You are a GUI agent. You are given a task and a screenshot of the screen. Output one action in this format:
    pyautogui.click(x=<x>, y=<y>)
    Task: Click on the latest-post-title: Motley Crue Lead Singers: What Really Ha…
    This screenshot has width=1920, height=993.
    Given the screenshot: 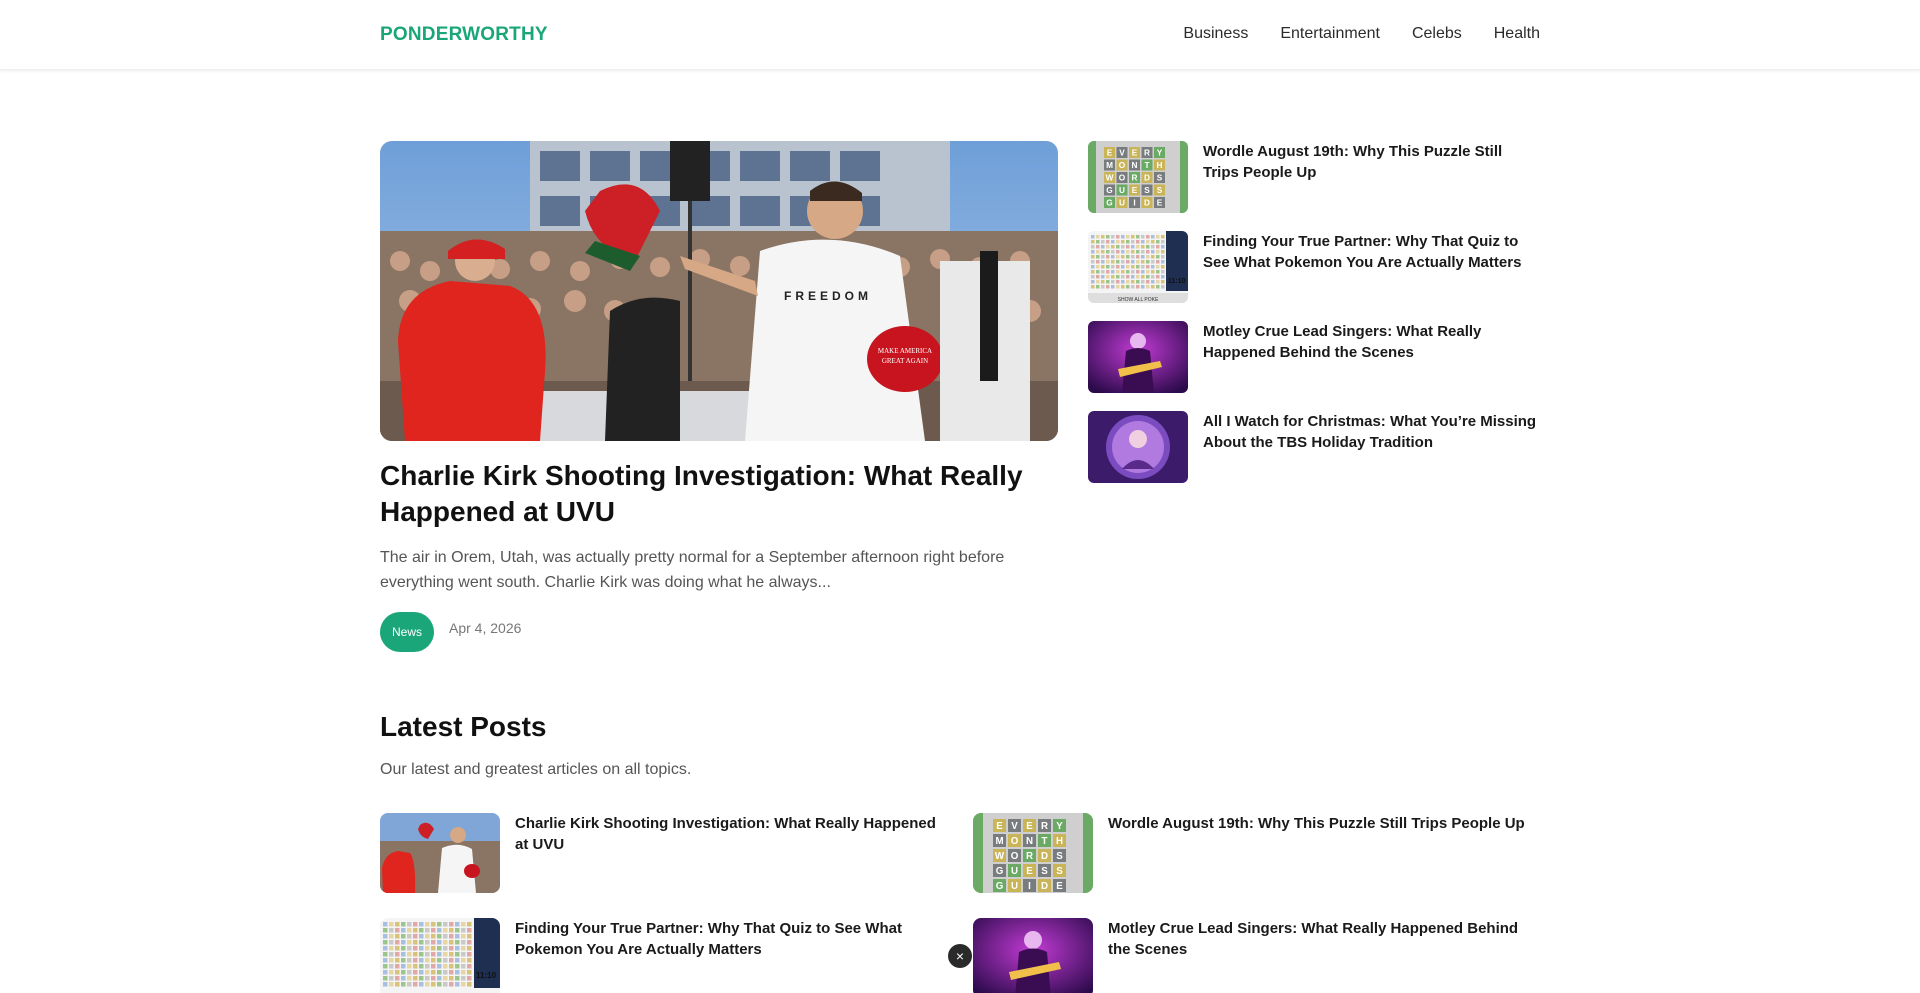 What is the action you would take?
    pyautogui.click(x=1313, y=939)
    